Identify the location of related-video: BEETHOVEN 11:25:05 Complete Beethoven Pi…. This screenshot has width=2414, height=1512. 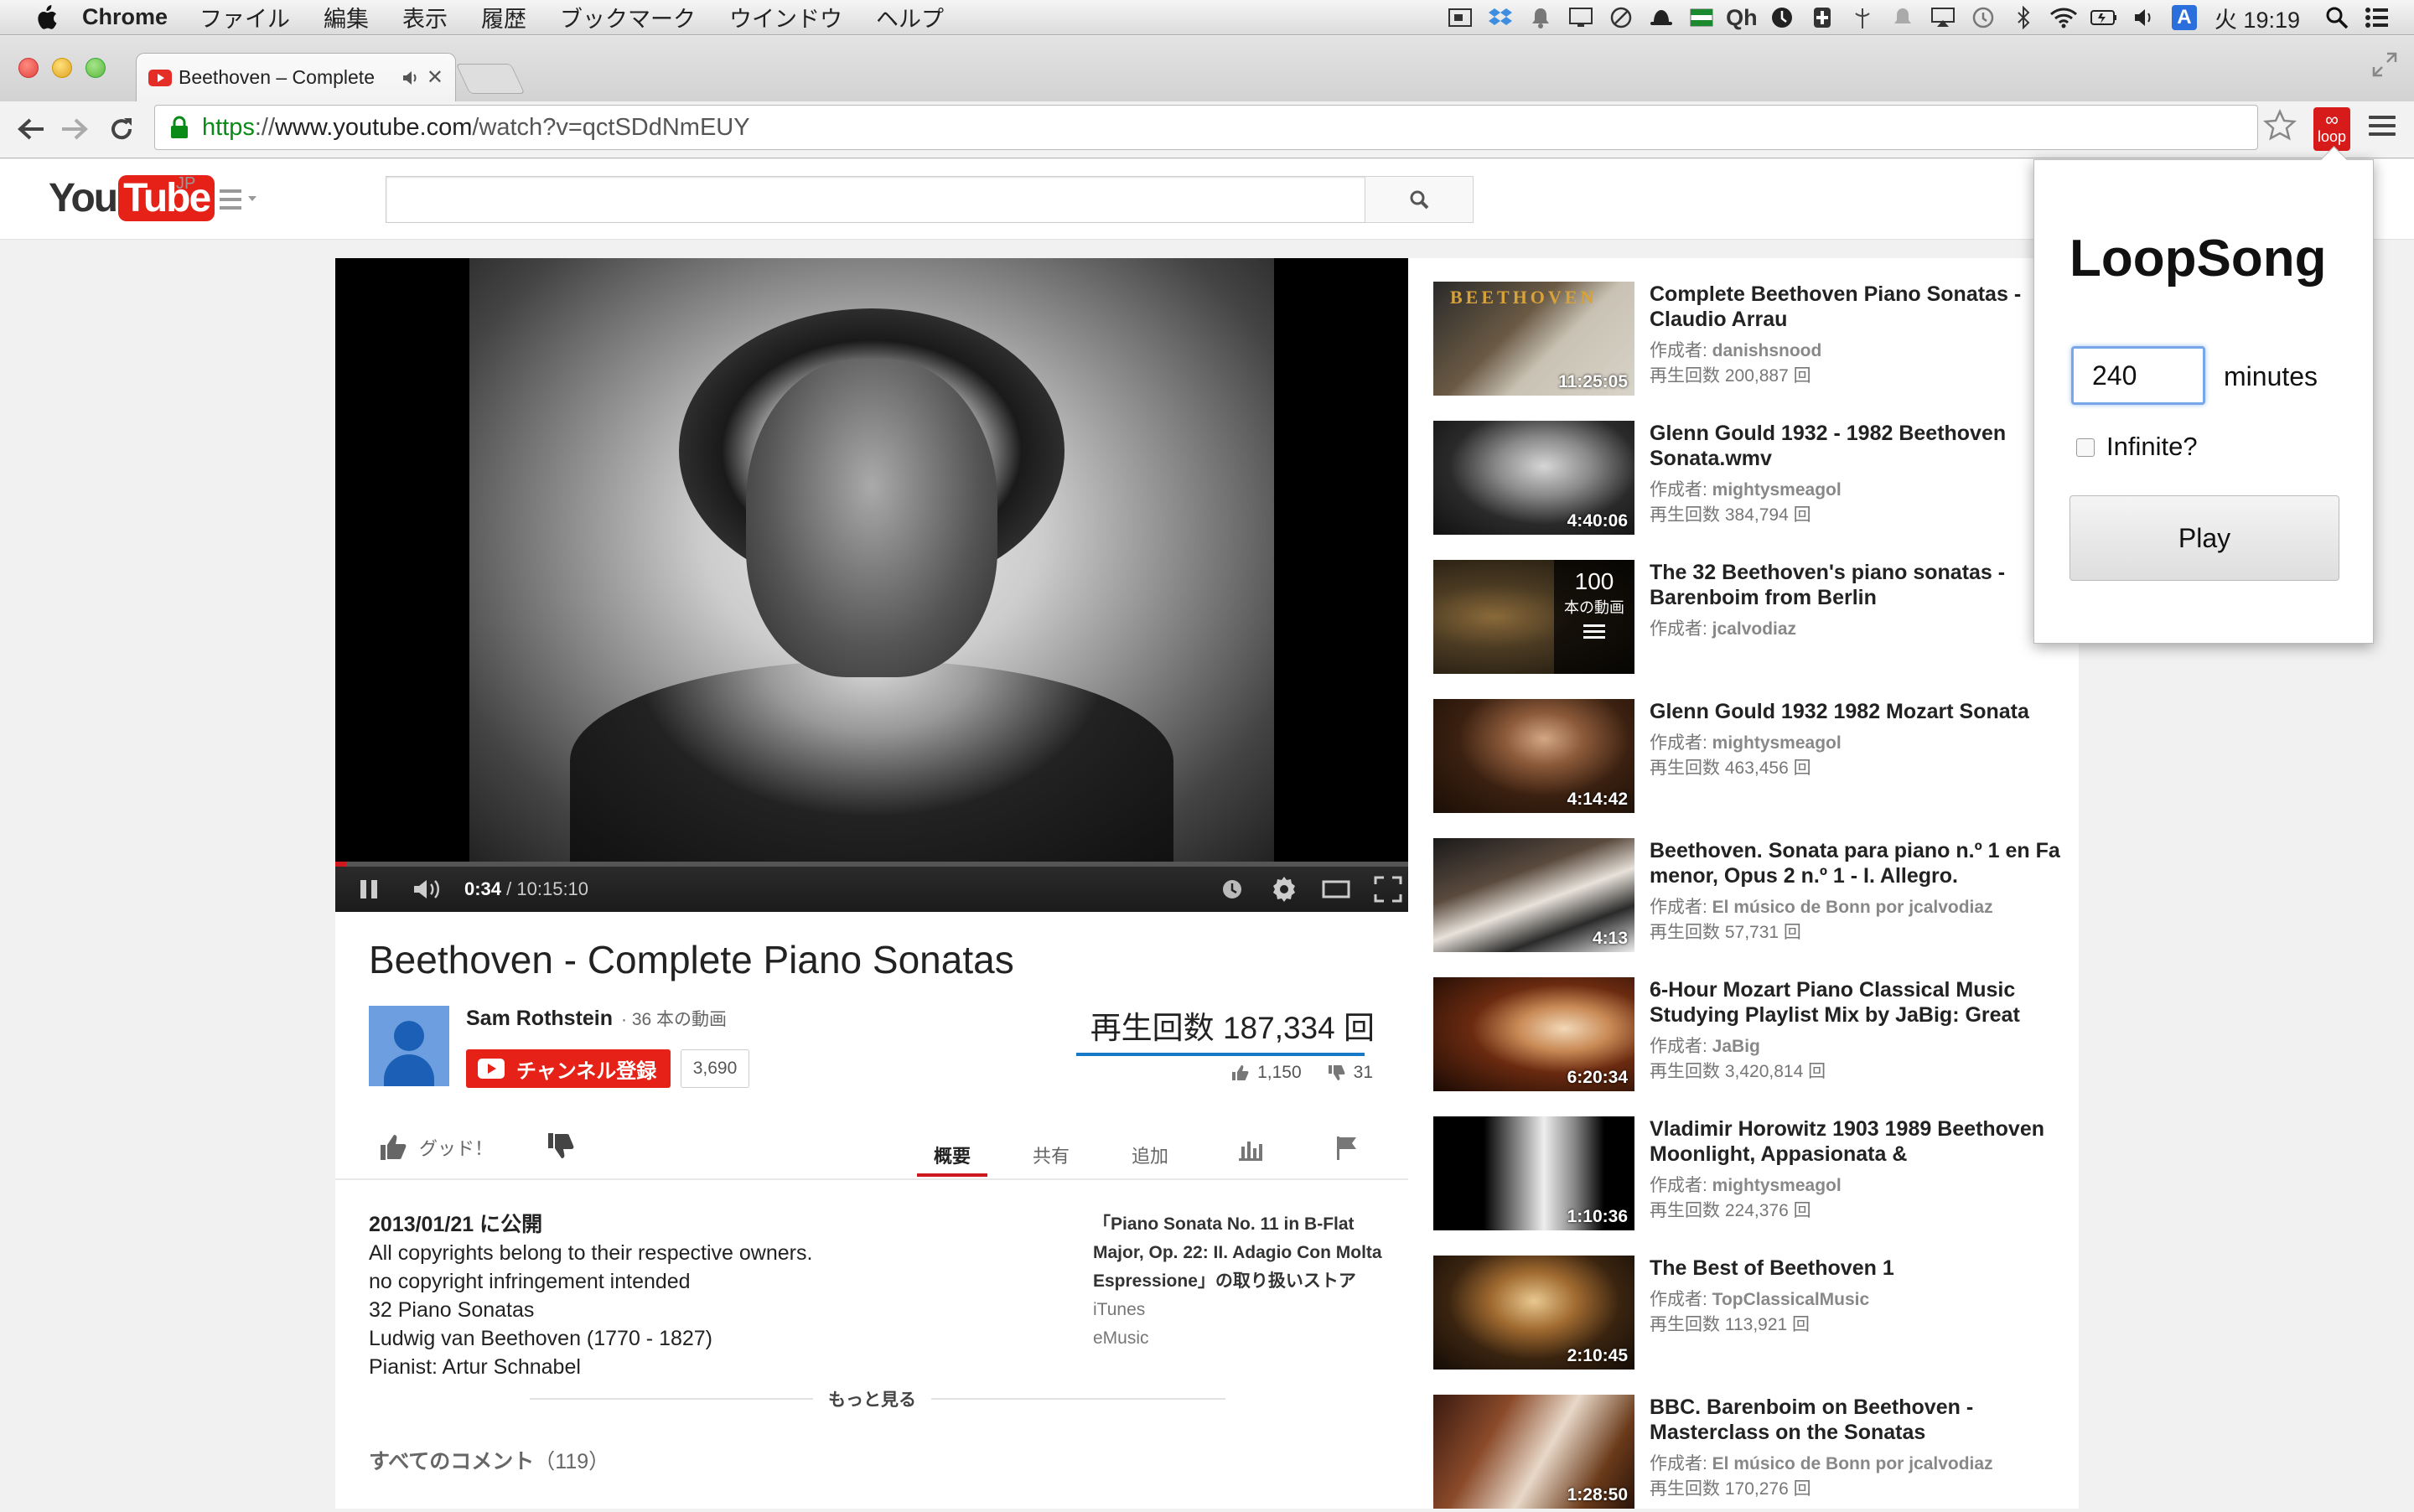
(1744, 340).